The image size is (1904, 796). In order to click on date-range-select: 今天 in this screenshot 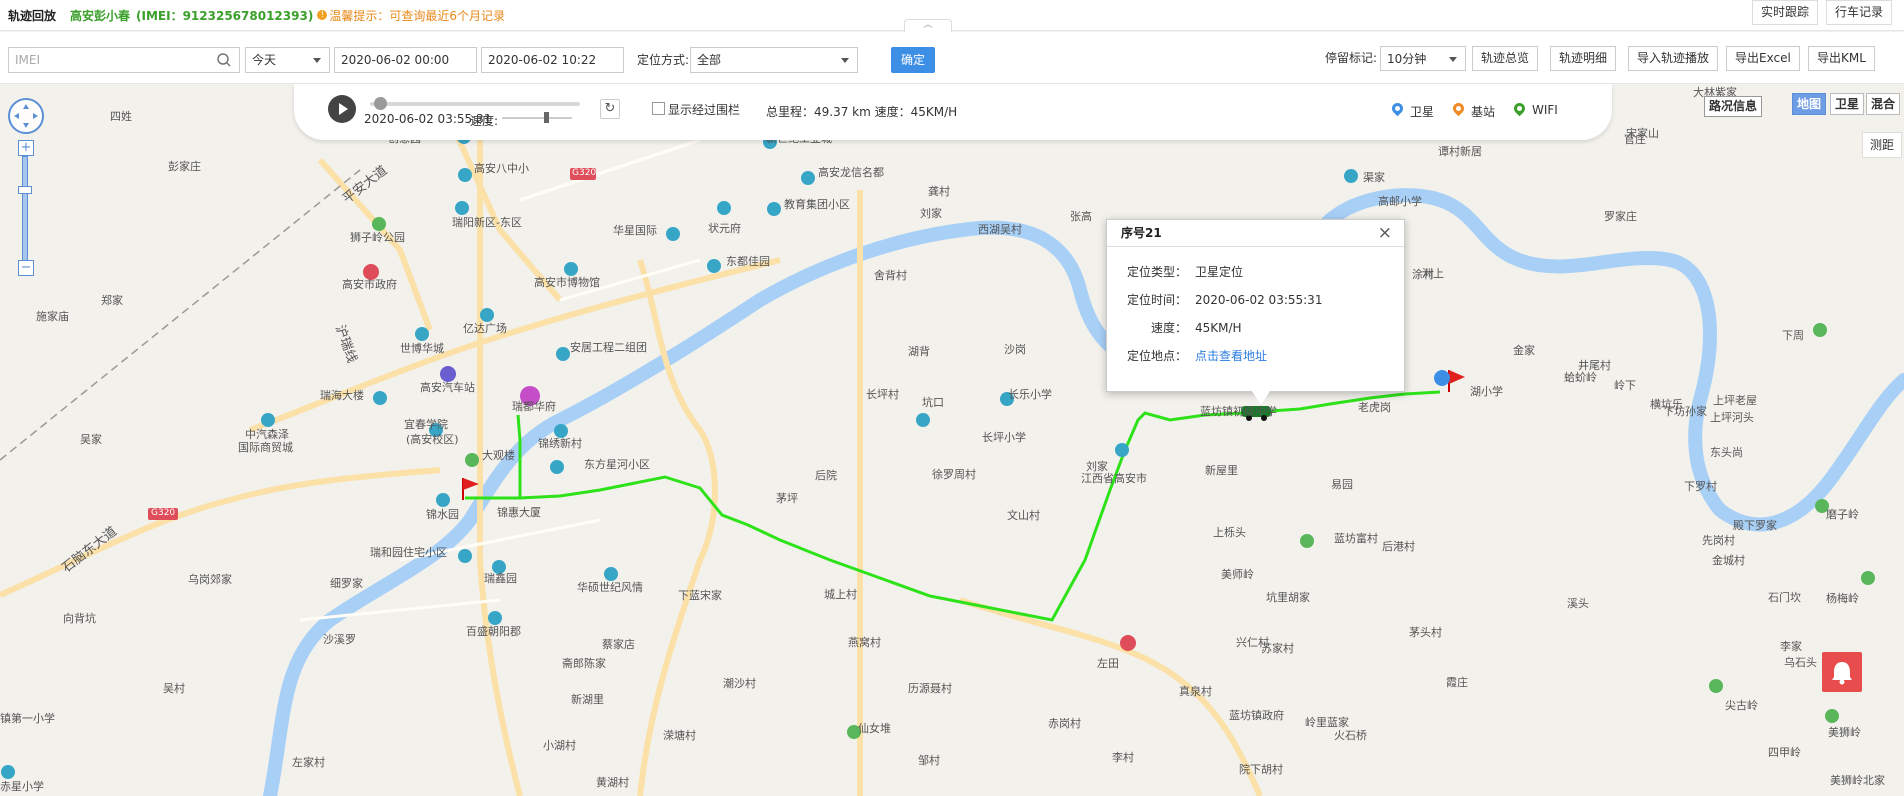, I will do `click(287, 60)`.